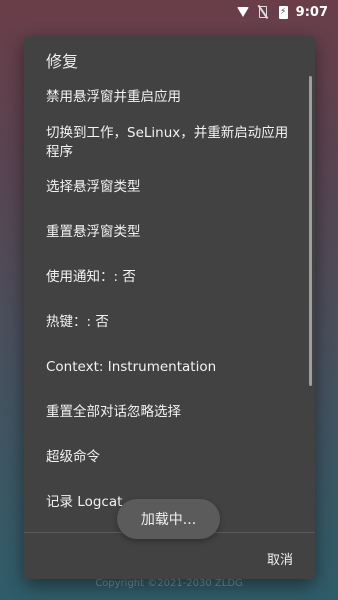  I want to click on dialog-scrollbar, so click(310, 231).